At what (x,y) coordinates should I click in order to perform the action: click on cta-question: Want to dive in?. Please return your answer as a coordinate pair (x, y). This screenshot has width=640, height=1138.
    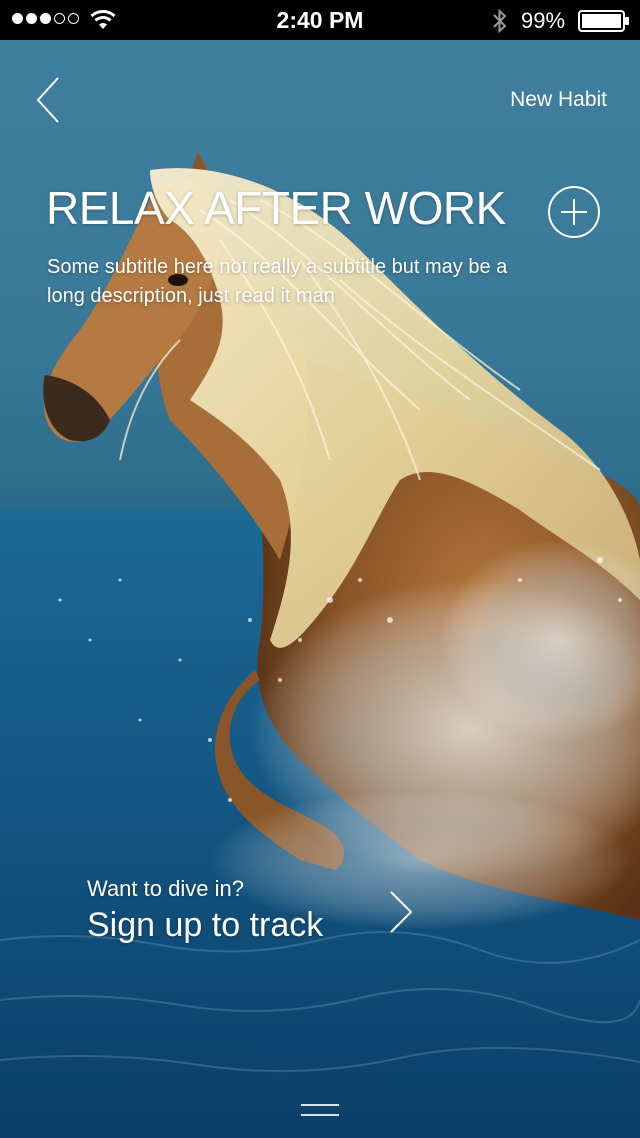
    Looking at the image, I should click on (165, 888).